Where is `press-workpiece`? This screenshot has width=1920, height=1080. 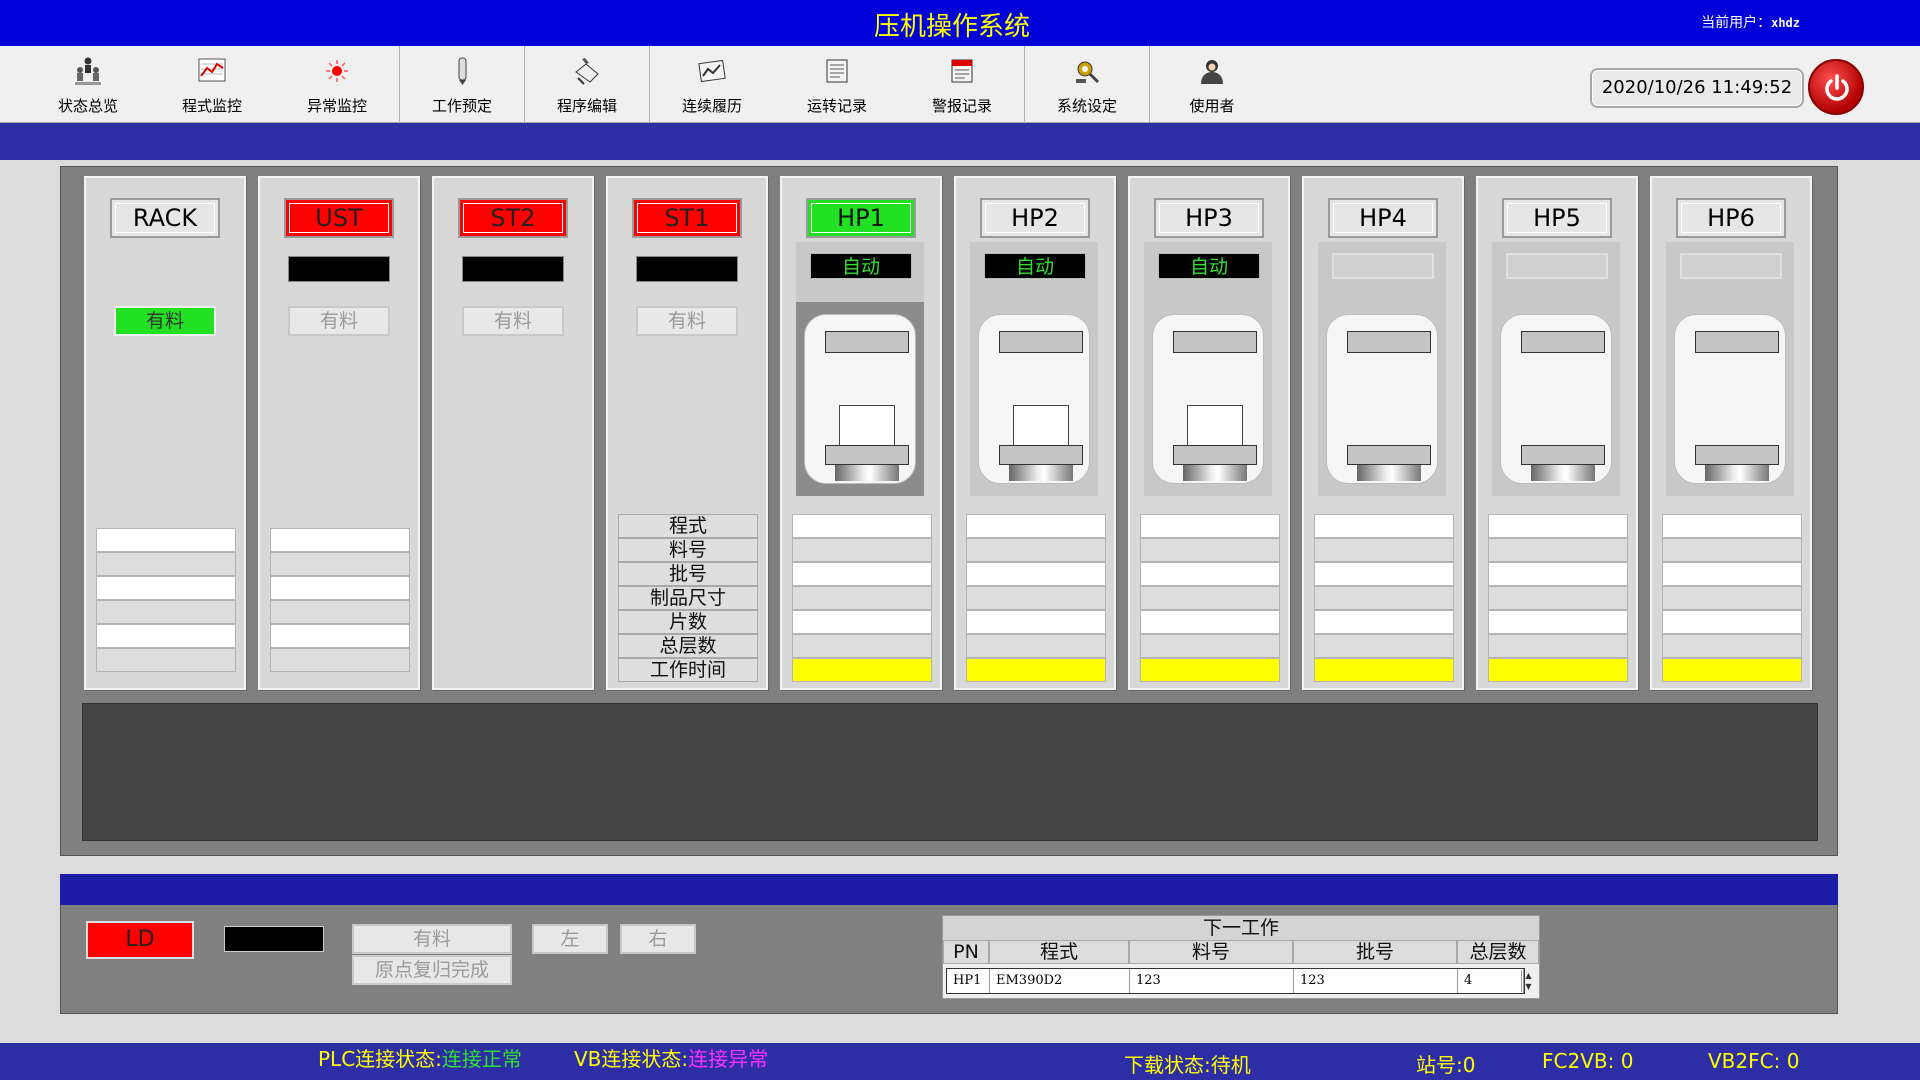 press-workpiece is located at coordinates (867, 426).